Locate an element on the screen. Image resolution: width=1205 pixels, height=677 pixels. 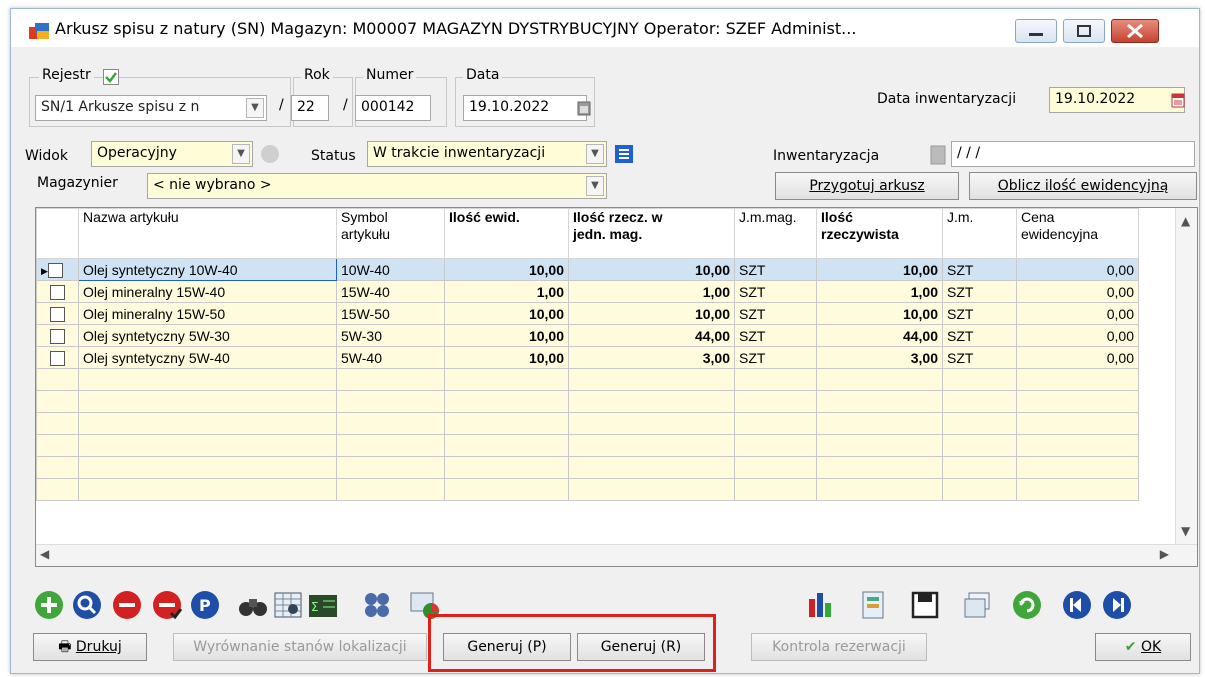
refresh-icon is located at coordinates (1027, 605).